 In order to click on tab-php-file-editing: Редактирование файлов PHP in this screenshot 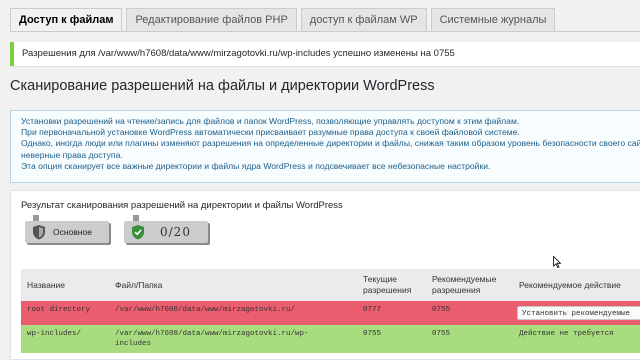, I will do `click(211, 19)`.